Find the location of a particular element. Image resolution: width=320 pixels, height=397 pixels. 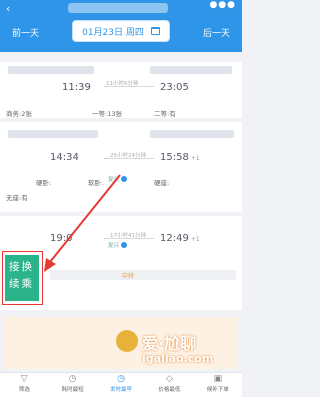

seat-first: 一等:13张 is located at coordinates (107, 114).